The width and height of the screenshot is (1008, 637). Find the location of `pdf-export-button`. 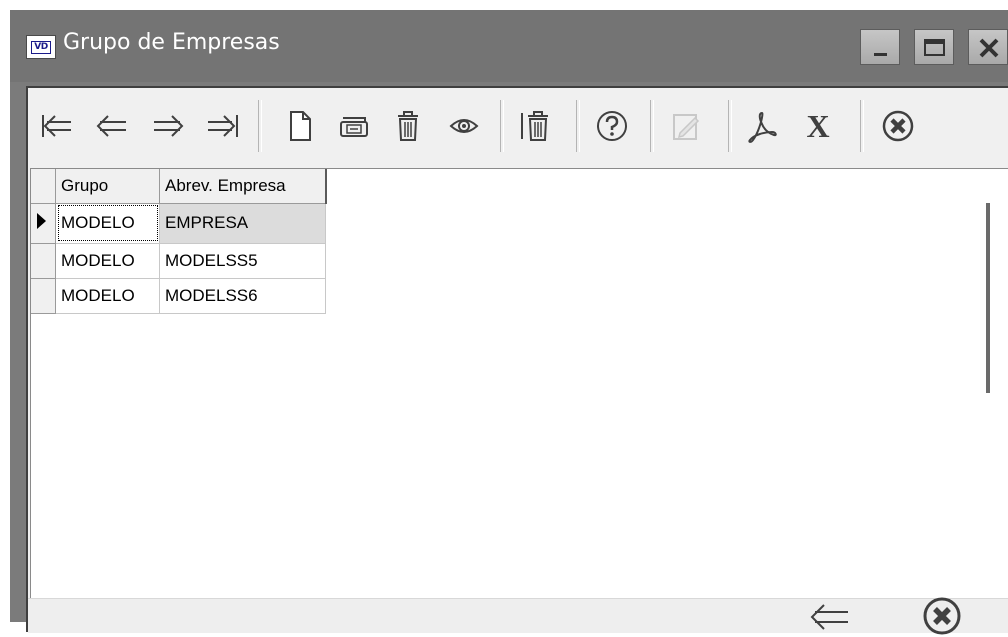

pdf-export-button is located at coordinates (762, 126).